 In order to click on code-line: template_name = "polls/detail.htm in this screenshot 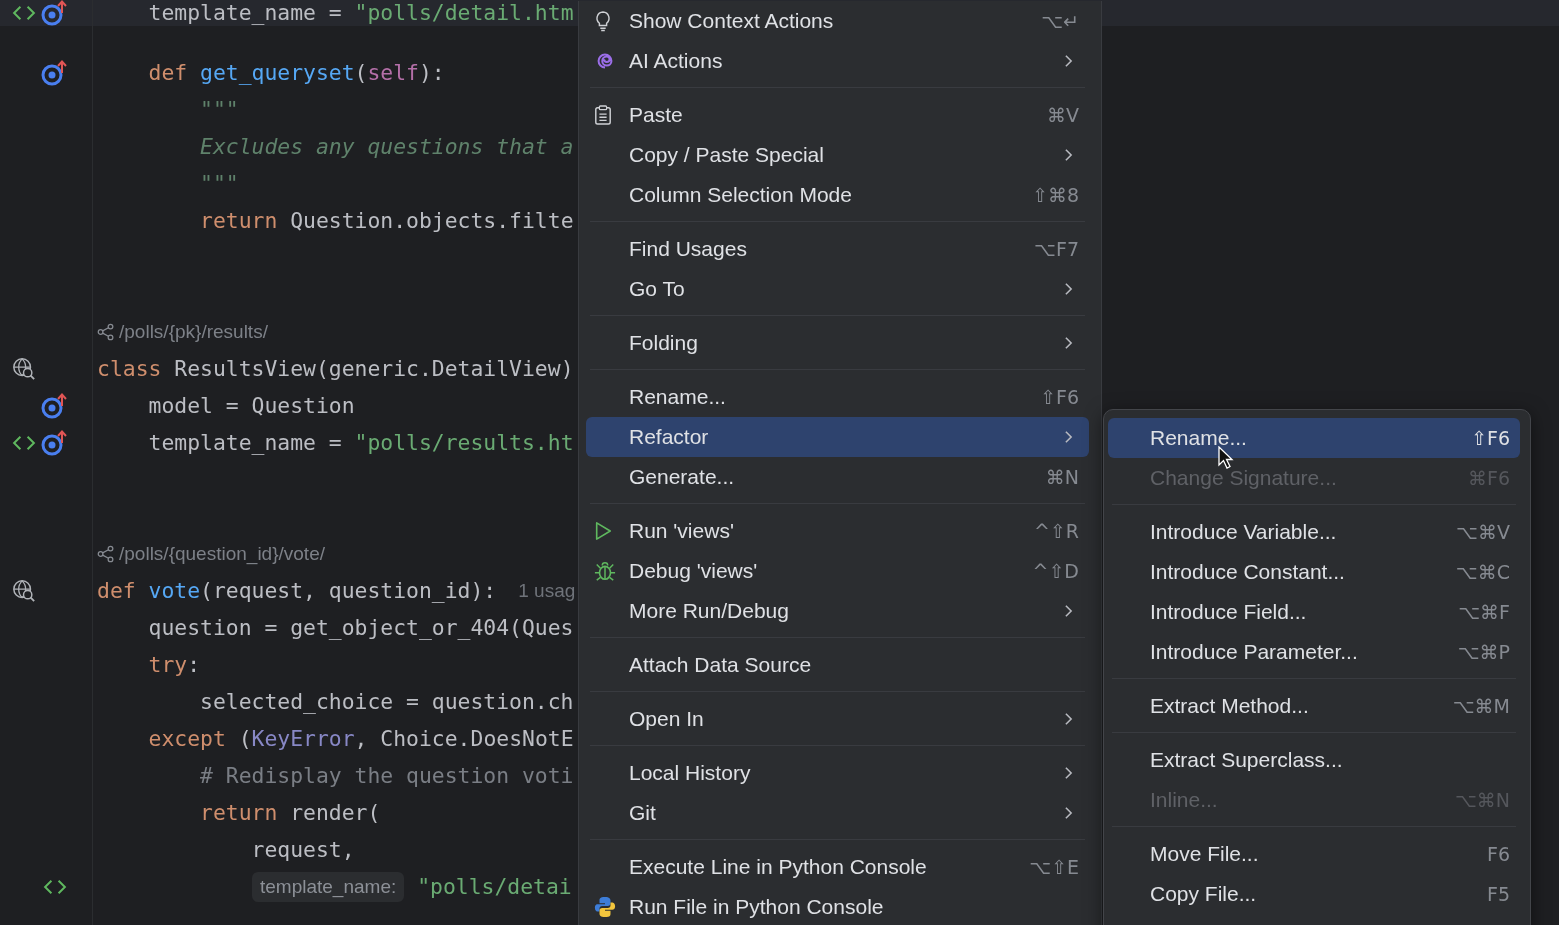, I will do `click(360, 12)`.